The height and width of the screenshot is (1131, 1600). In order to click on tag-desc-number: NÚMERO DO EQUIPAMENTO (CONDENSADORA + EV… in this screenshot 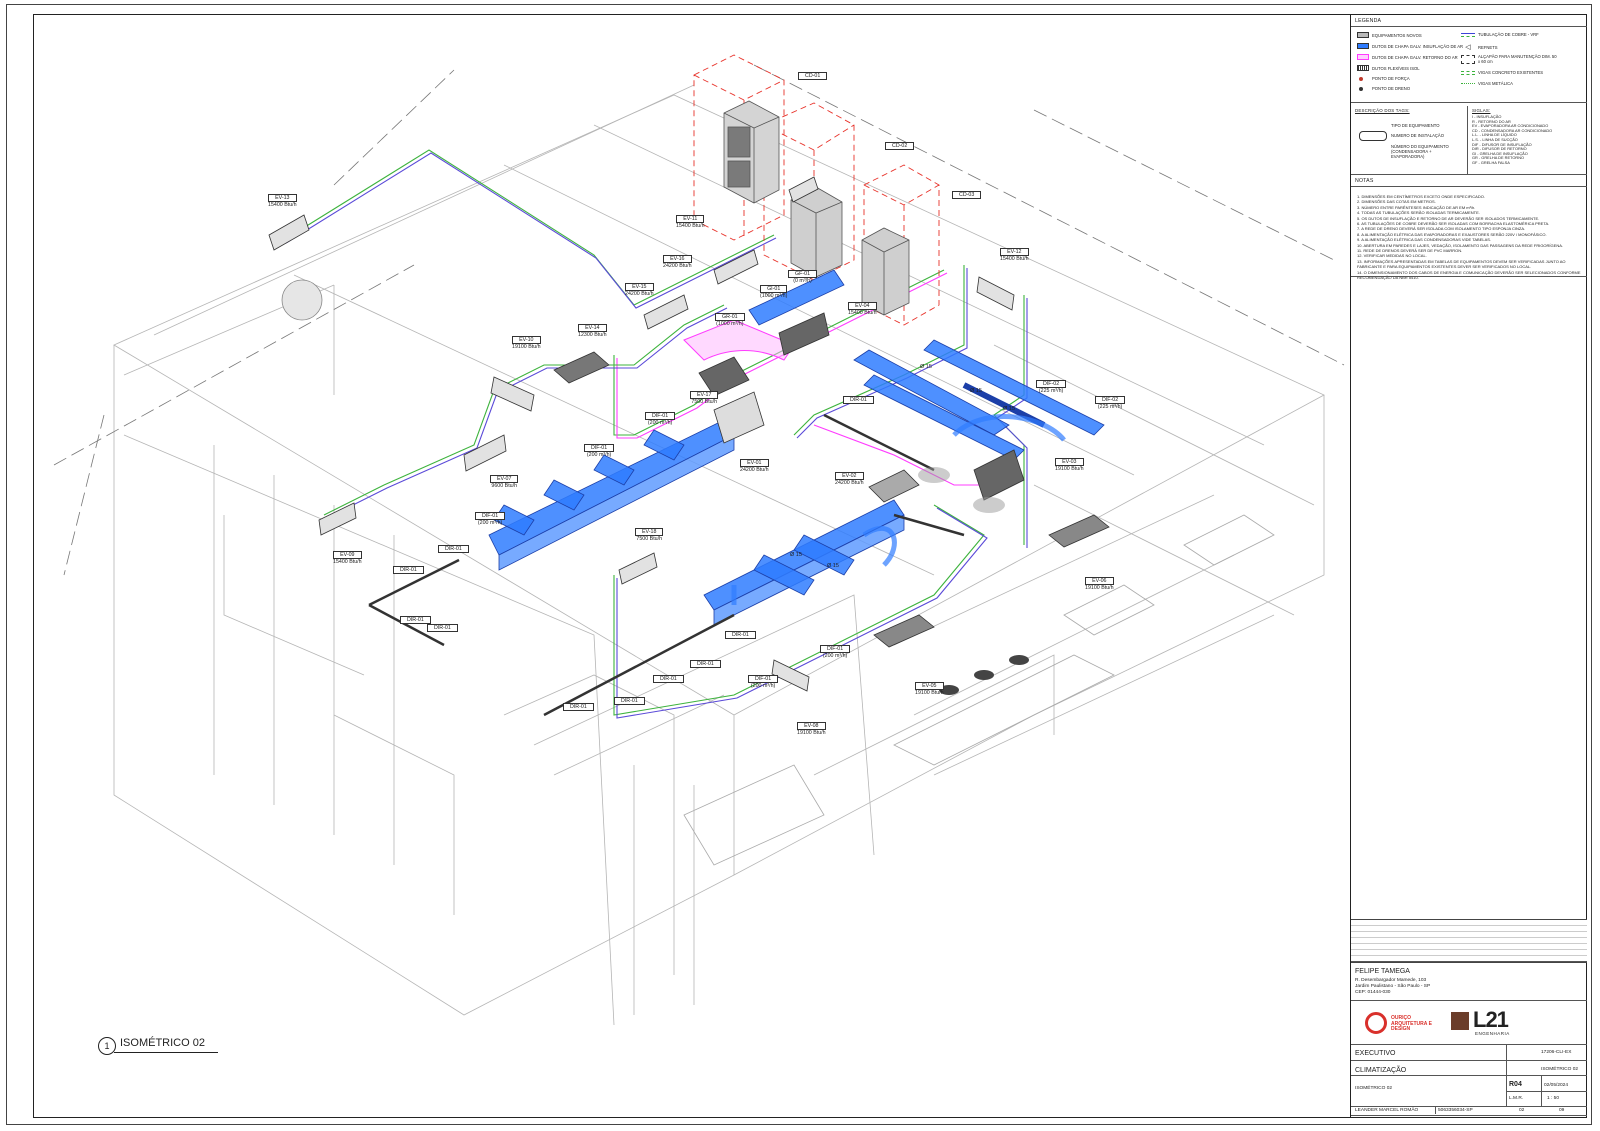, I will do `click(1420, 151)`.